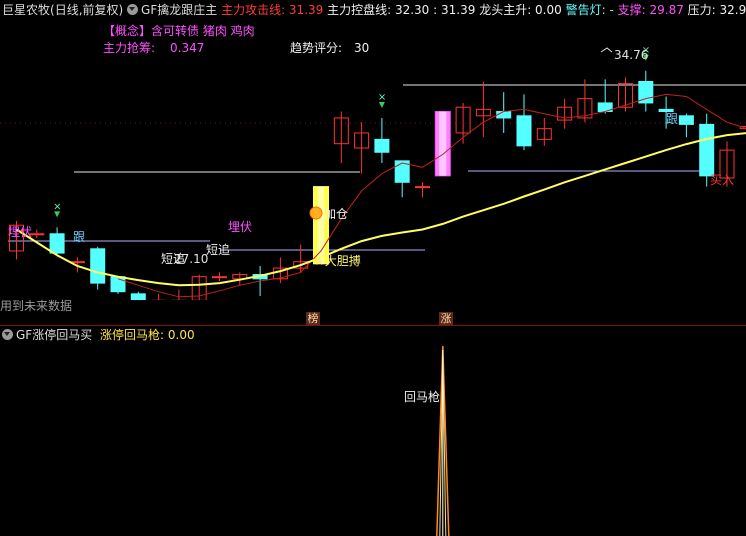  I want to click on short-chase-label-1: 短追, so click(173, 259).